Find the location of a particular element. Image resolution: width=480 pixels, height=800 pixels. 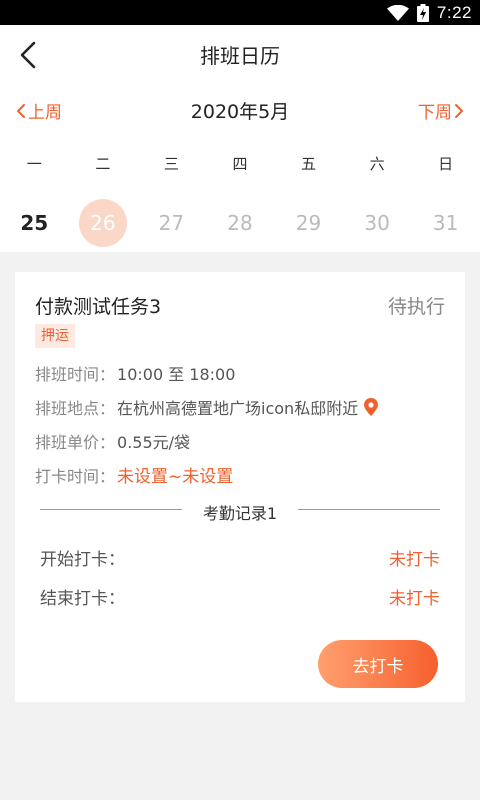

next-week-button: 下周 is located at coordinates (441, 110).